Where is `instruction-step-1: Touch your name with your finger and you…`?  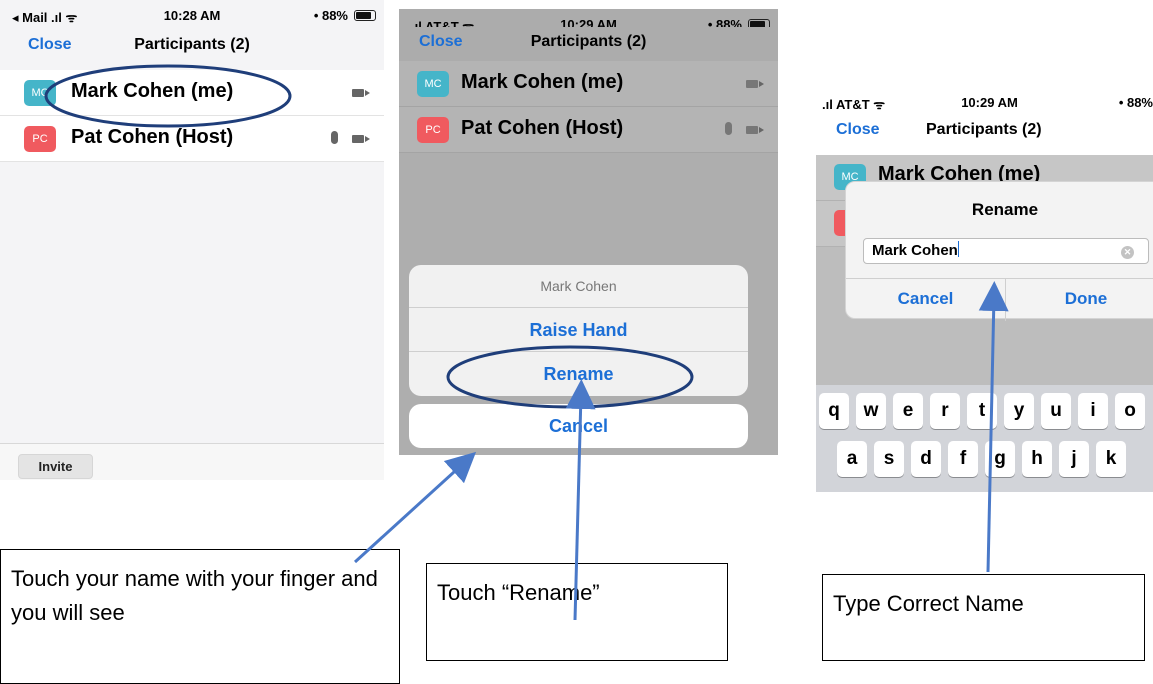 instruction-step-1: Touch your name with your finger and you… is located at coordinates (200, 616).